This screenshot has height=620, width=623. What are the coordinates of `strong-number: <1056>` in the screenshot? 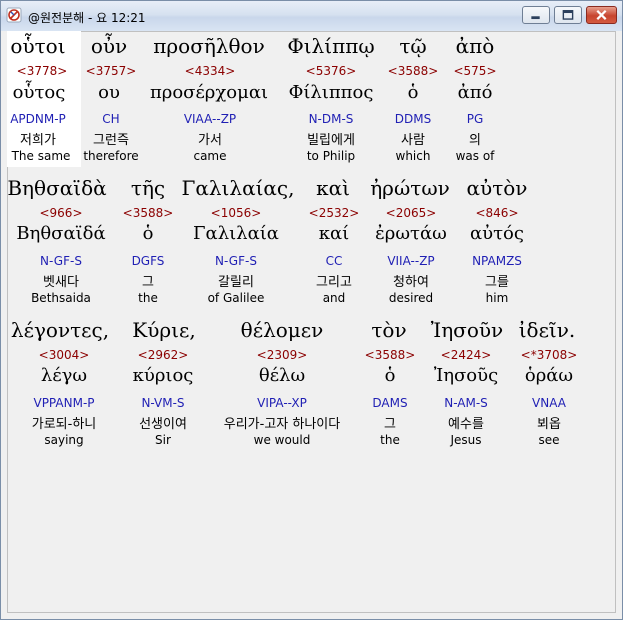 It's located at (236, 213).